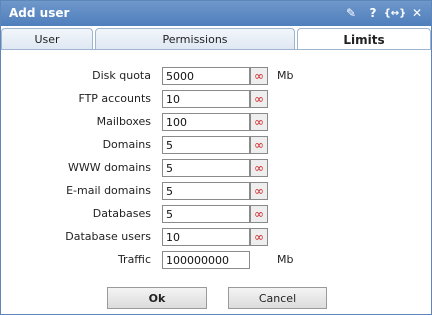  I want to click on tab-user: User, so click(47, 38).